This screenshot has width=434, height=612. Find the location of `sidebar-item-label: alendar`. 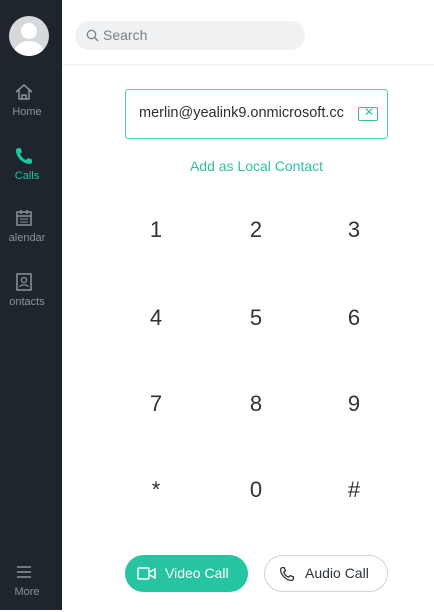

sidebar-item-label: alendar is located at coordinates (27, 238).